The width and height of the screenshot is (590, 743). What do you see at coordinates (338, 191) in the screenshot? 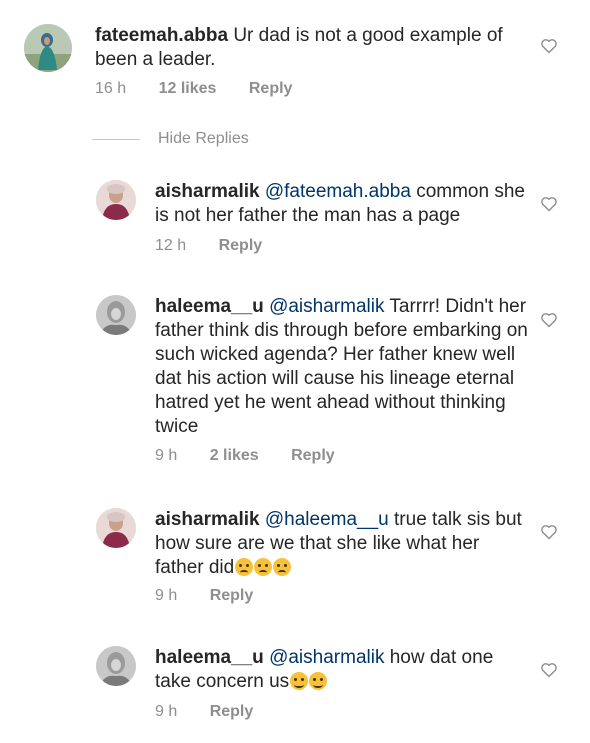
I see `comment-mention: @fateemah.abba` at bounding box center [338, 191].